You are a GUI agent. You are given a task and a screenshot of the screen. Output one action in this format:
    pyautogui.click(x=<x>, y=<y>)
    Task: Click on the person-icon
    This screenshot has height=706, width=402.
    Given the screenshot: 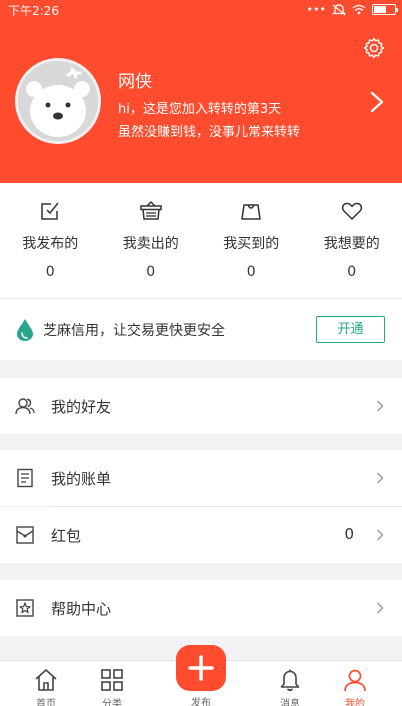 What is the action you would take?
    pyautogui.click(x=355, y=680)
    